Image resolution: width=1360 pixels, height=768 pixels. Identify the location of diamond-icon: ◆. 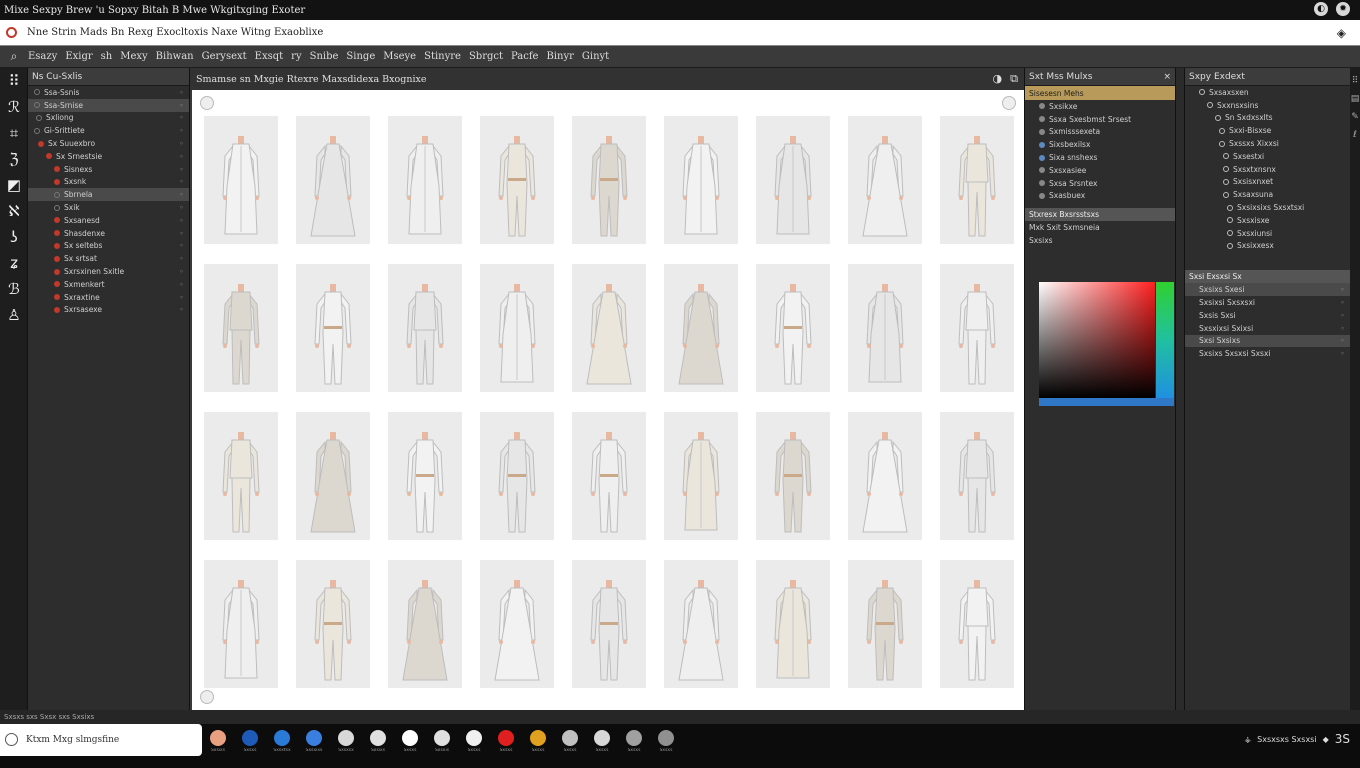
(1326, 739).